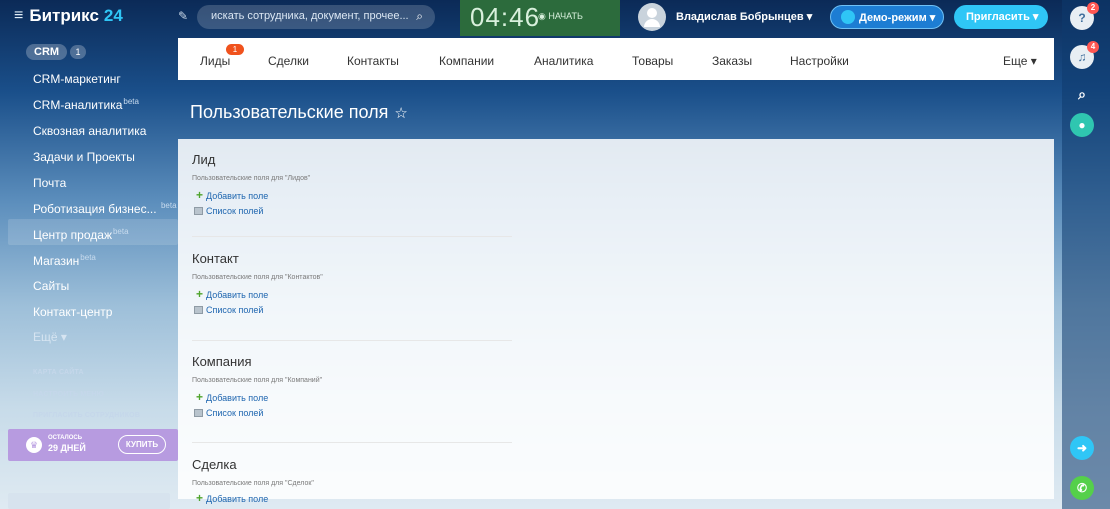  What do you see at coordinates (400, 113) in the screenshot?
I see `star-icon: ☆` at bounding box center [400, 113].